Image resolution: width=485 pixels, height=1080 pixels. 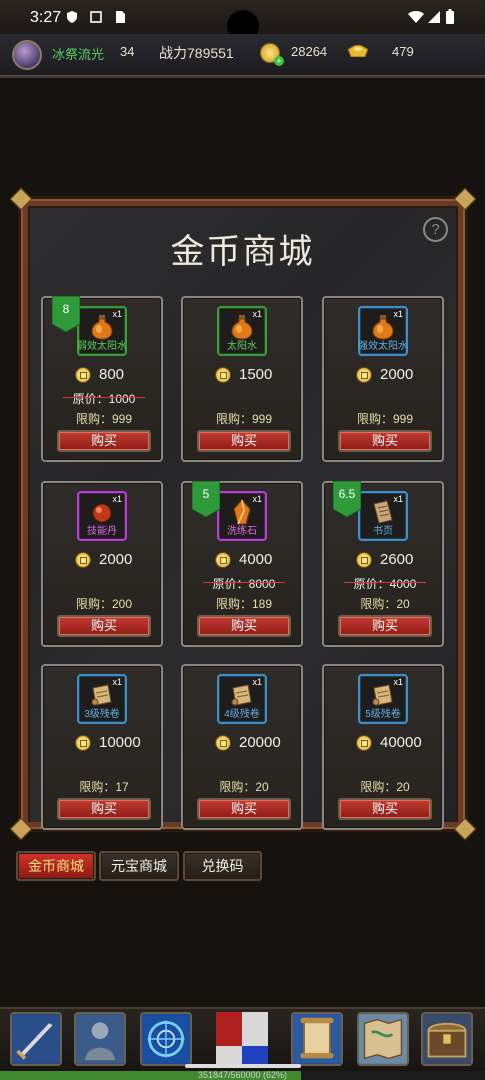 I want to click on item-slot: x1 强效太阳水, so click(x=383, y=331).